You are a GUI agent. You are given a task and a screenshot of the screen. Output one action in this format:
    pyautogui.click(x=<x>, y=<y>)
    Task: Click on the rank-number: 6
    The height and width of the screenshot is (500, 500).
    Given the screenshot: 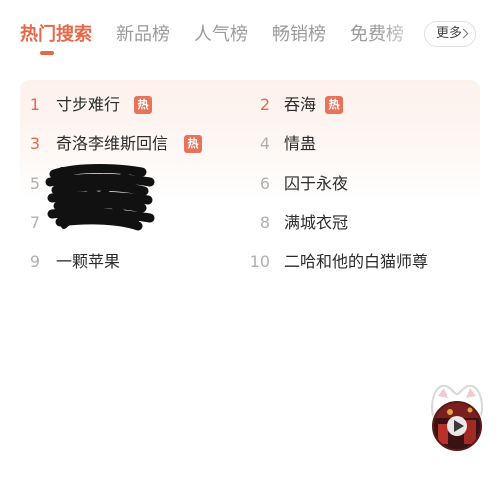 What is the action you would take?
    pyautogui.click(x=264, y=183)
    